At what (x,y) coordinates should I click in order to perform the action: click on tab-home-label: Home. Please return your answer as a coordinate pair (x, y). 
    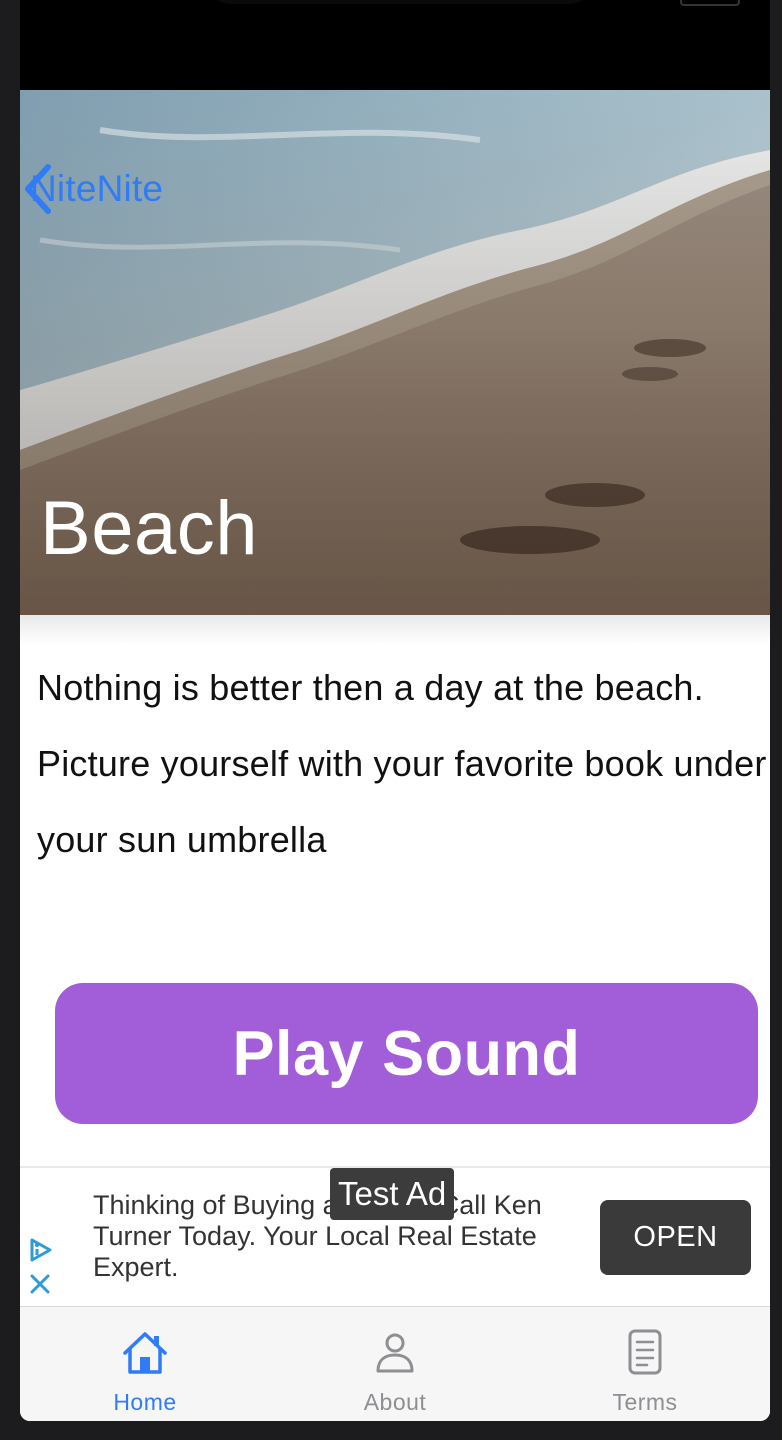
    Looking at the image, I should click on (145, 1402).